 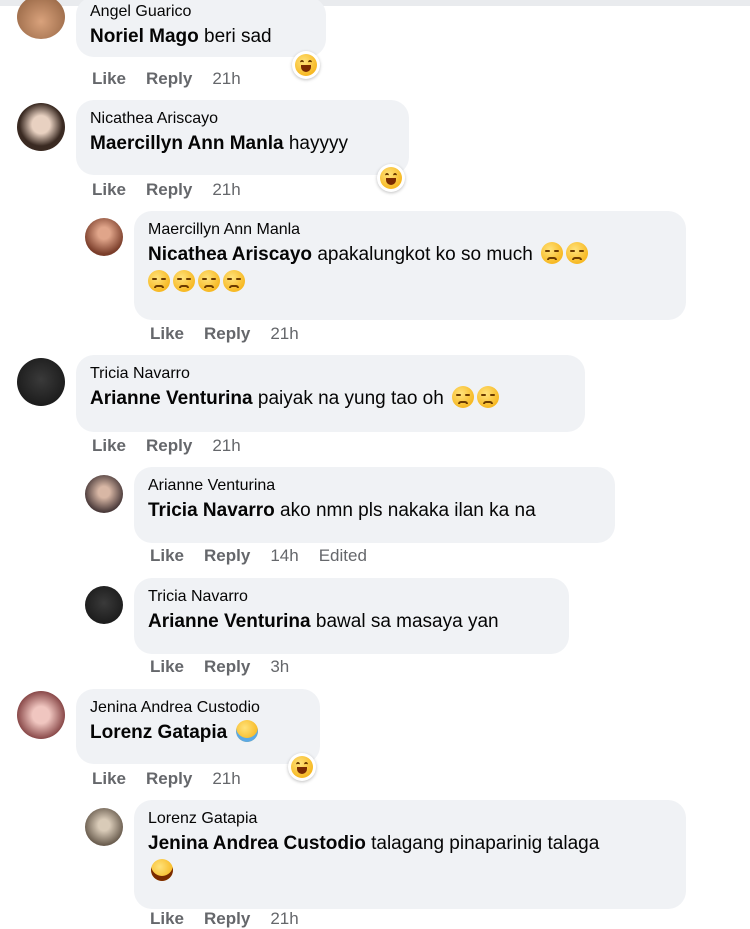 I want to click on mention-link: Jenina Andrea Custodio, so click(x=257, y=843).